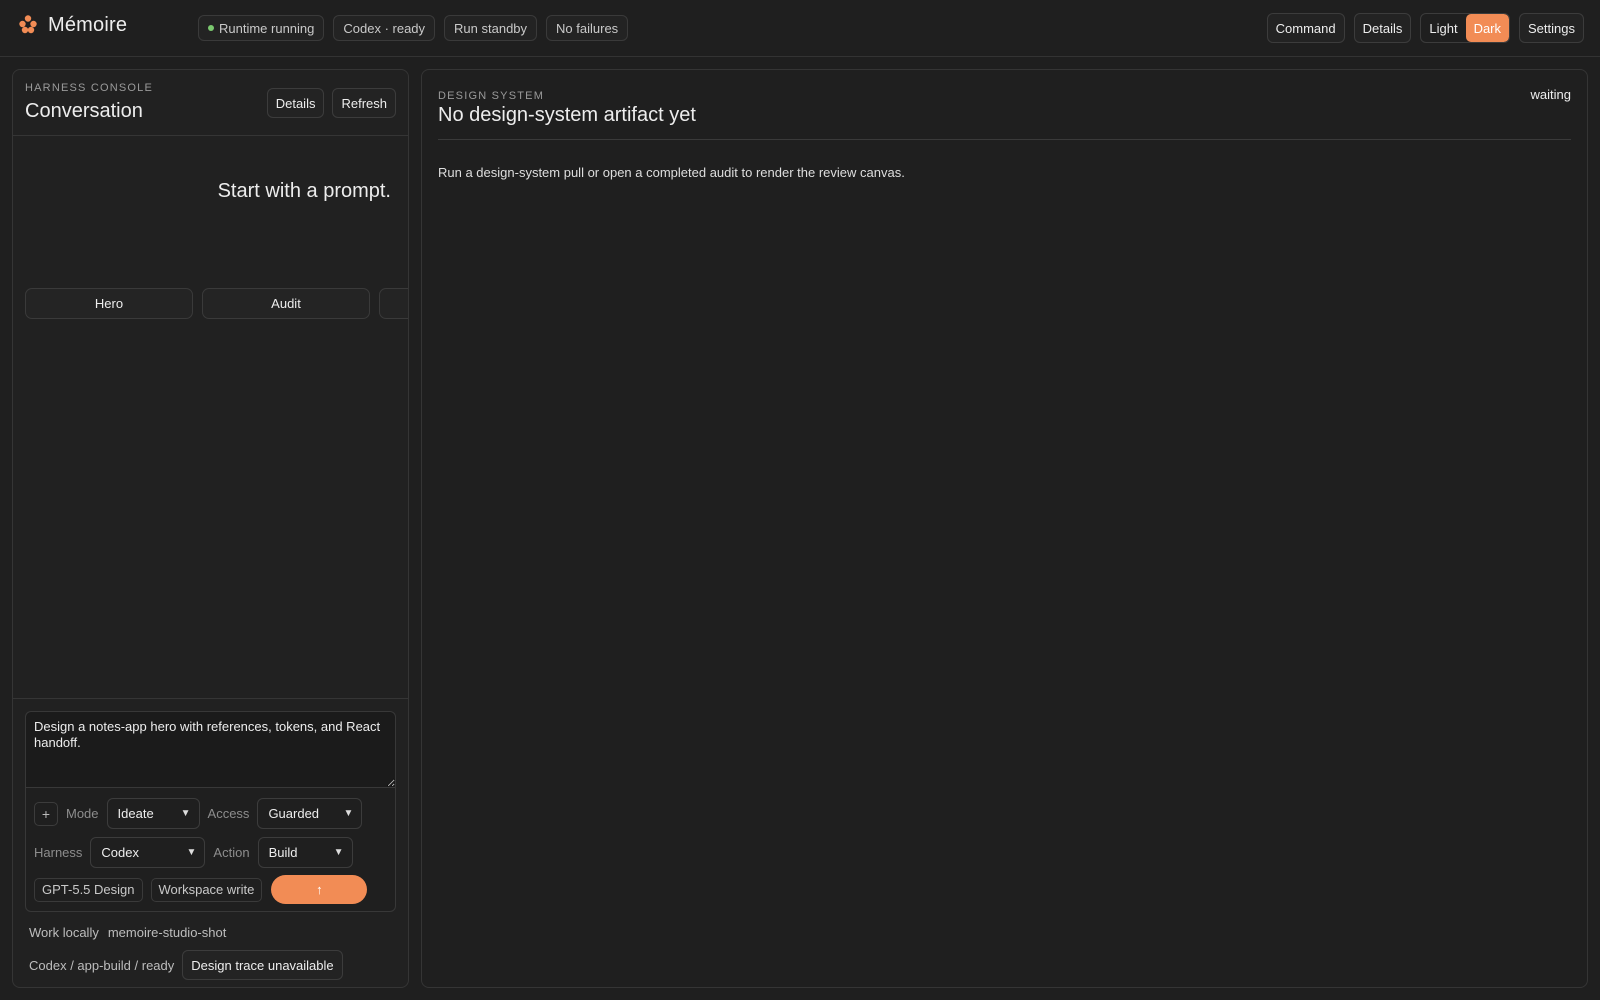  I want to click on design-system-title: No design-system artifact yet, so click(567, 115).